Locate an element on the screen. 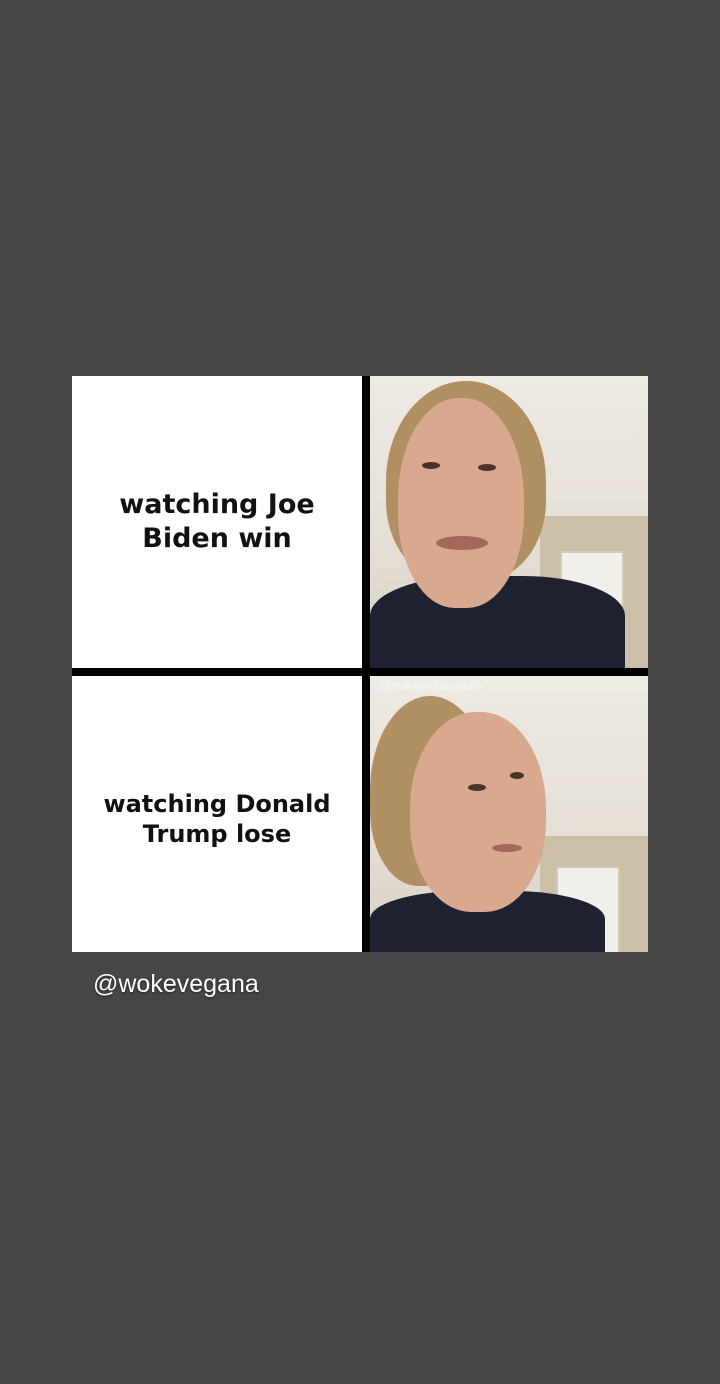 This screenshot has height=1384, width=720. top-caption-panel: watching Joe Biden win is located at coordinates (217, 522).